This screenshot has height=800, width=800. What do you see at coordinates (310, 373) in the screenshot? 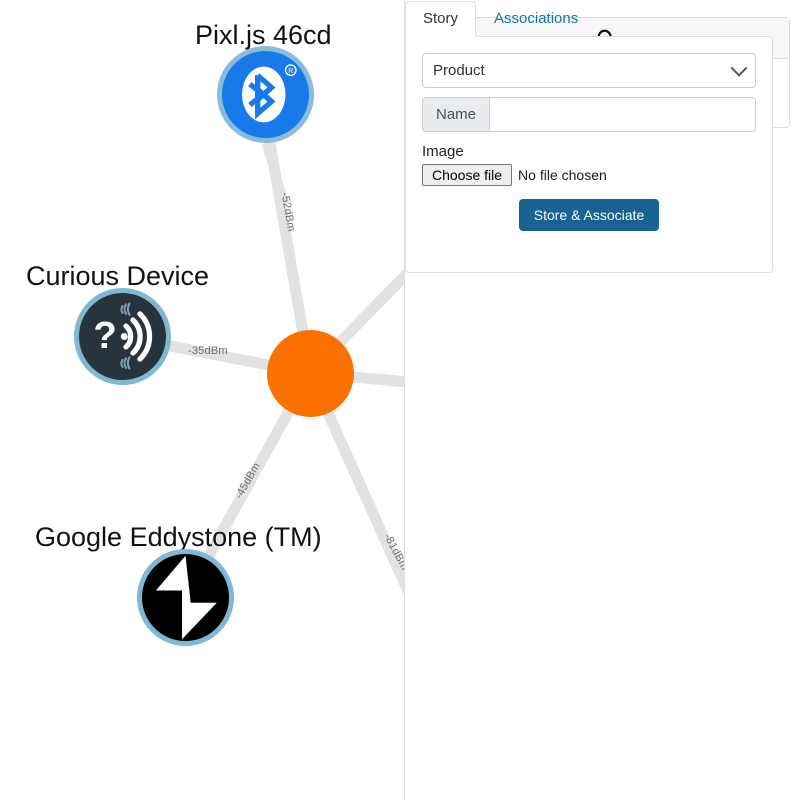
I see `hub-node` at bounding box center [310, 373].